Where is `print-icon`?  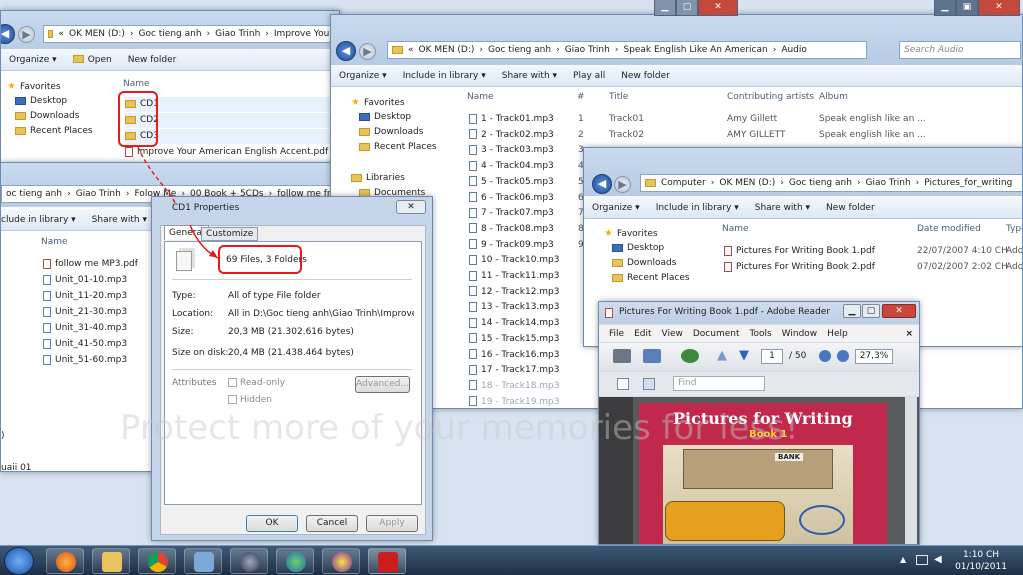 print-icon is located at coordinates (622, 356).